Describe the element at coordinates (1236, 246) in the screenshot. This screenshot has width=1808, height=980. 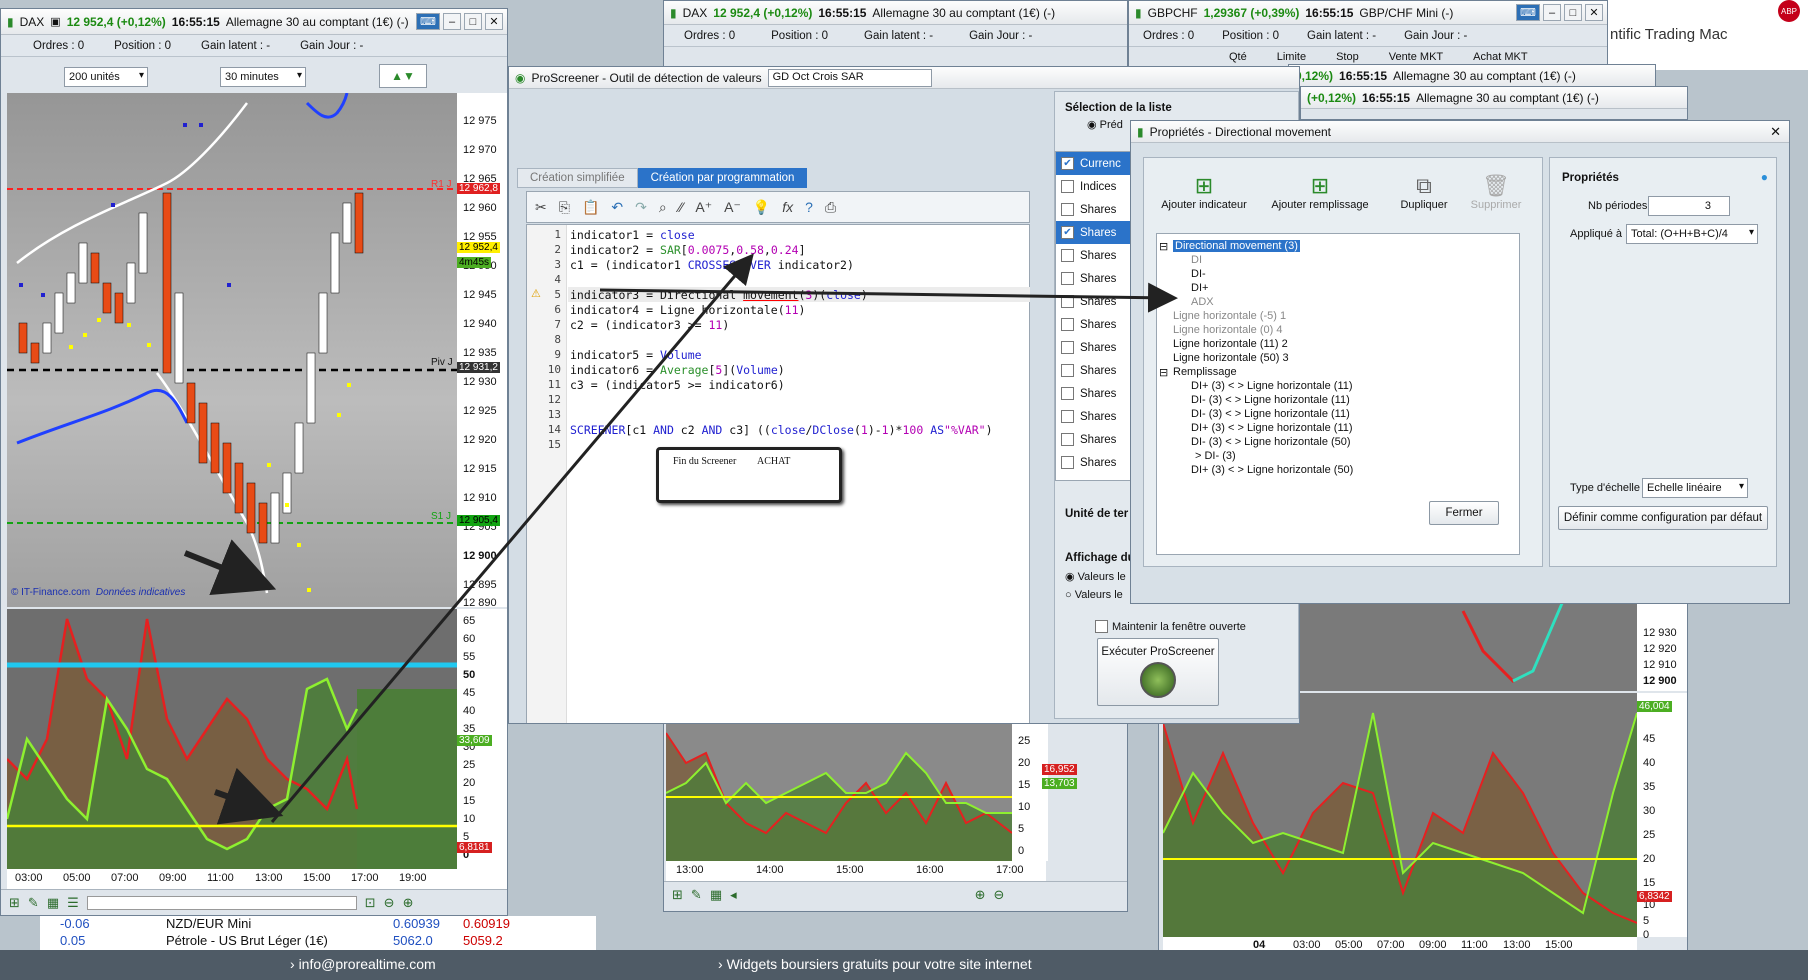
I see `tree-item-dm: Directional movement (3)` at that location.